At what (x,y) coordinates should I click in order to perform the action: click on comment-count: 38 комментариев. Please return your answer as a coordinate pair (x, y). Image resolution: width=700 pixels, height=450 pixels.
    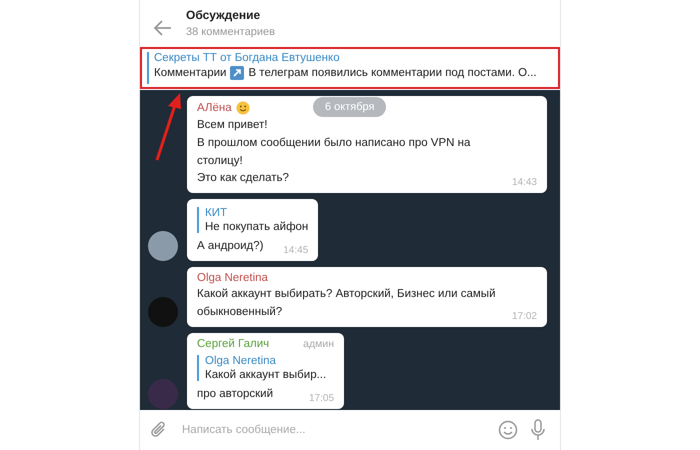
    Looking at the image, I should click on (230, 32).